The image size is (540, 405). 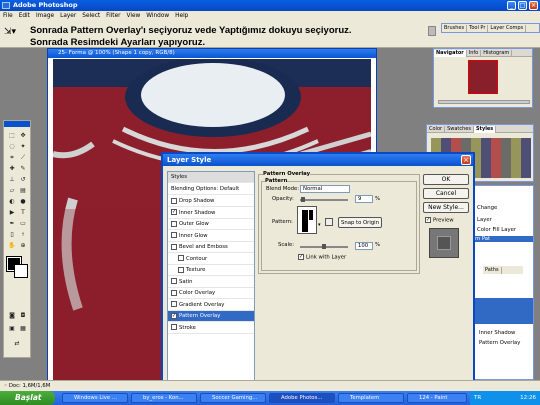 I want to click on effect-item: Satin, so click(x=211, y=282).